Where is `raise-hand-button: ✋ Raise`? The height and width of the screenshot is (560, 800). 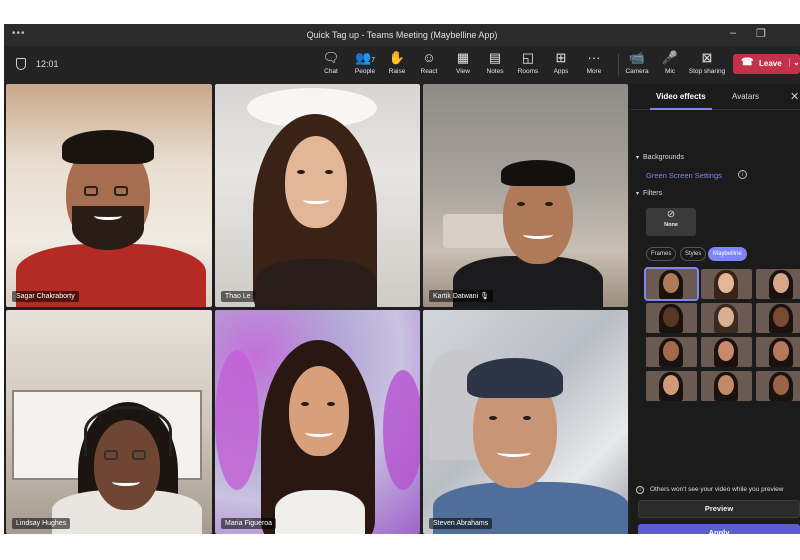 raise-hand-button: ✋ Raise is located at coordinates (397, 65).